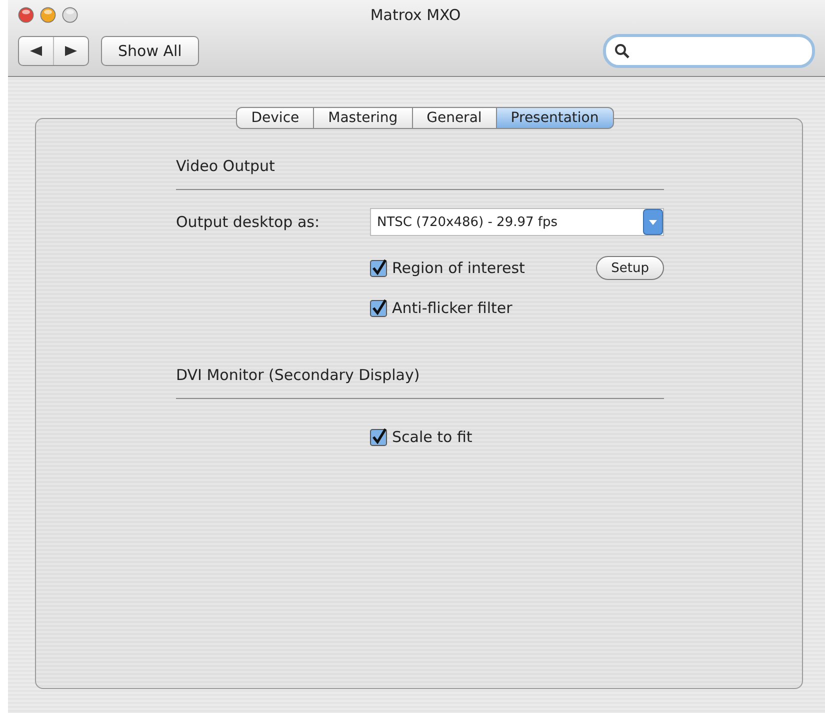  I want to click on checkbox-label: Scale to fit, so click(432, 437).